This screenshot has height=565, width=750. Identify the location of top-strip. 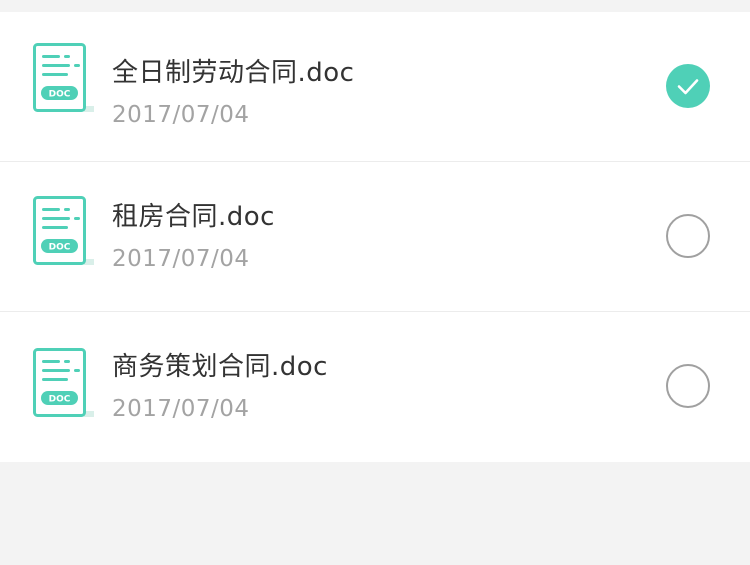
(375, 6).